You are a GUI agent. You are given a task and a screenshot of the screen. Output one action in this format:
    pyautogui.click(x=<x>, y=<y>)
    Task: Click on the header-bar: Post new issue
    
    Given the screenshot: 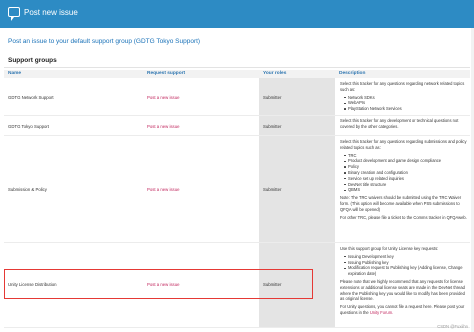 What is the action you would take?
    pyautogui.click(x=237, y=14)
    